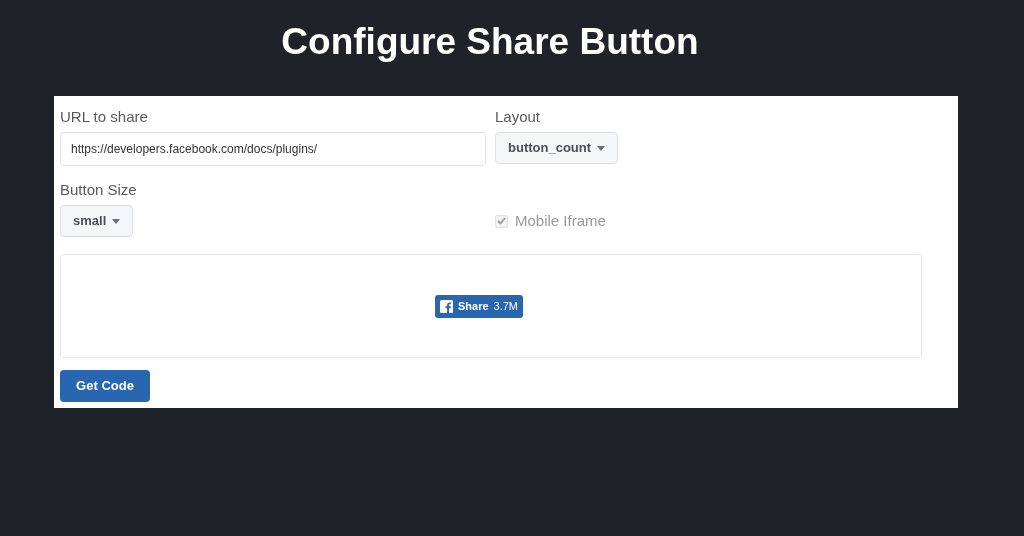 The height and width of the screenshot is (536, 1024). I want to click on share-count: 3.7M, so click(505, 306).